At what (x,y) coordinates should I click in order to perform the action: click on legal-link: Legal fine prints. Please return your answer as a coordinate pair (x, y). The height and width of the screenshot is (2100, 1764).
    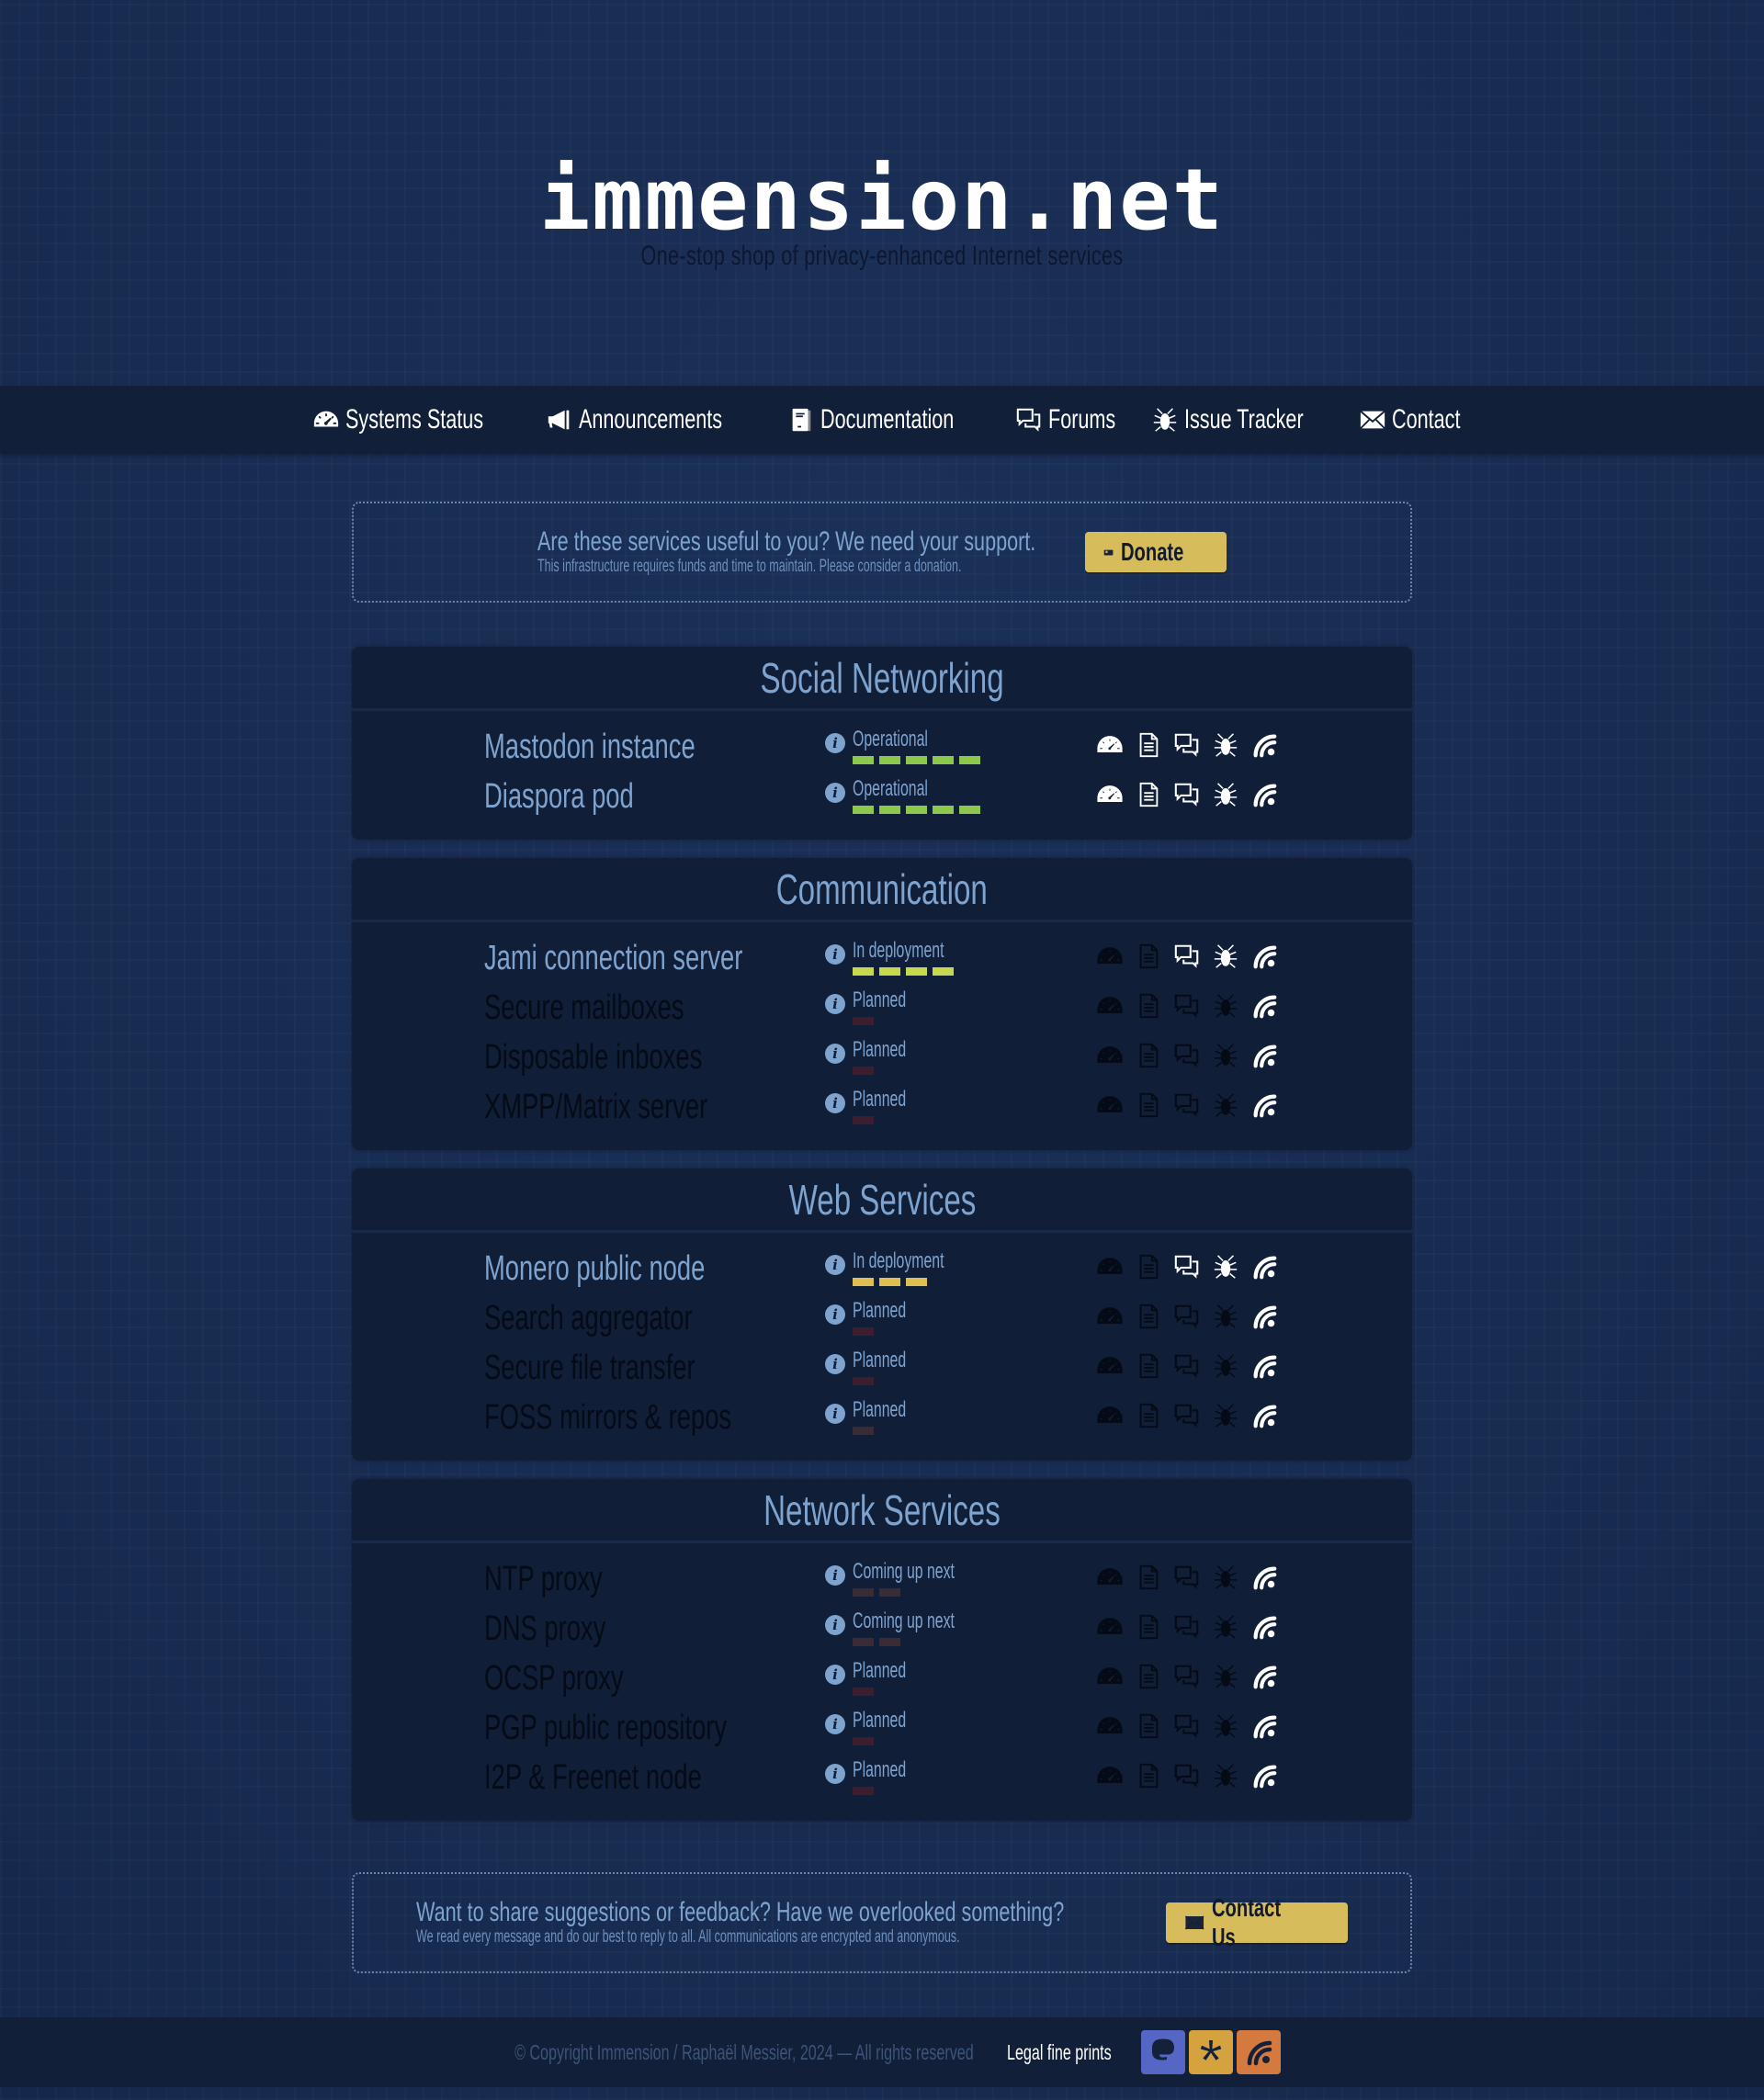
    Looking at the image, I should click on (1060, 2052).